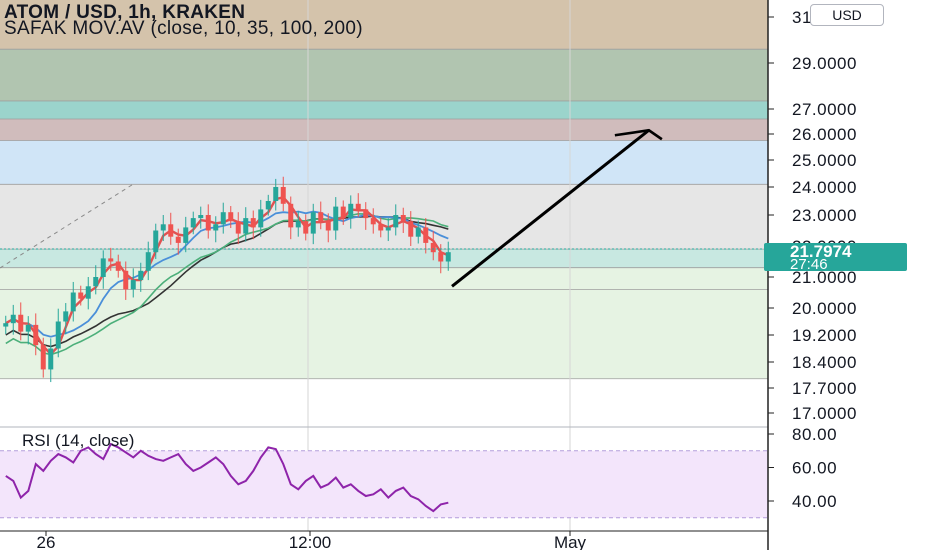  Describe the element at coordinates (824, 160) in the screenshot. I see `price-tick-label: 25.0000` at that location.